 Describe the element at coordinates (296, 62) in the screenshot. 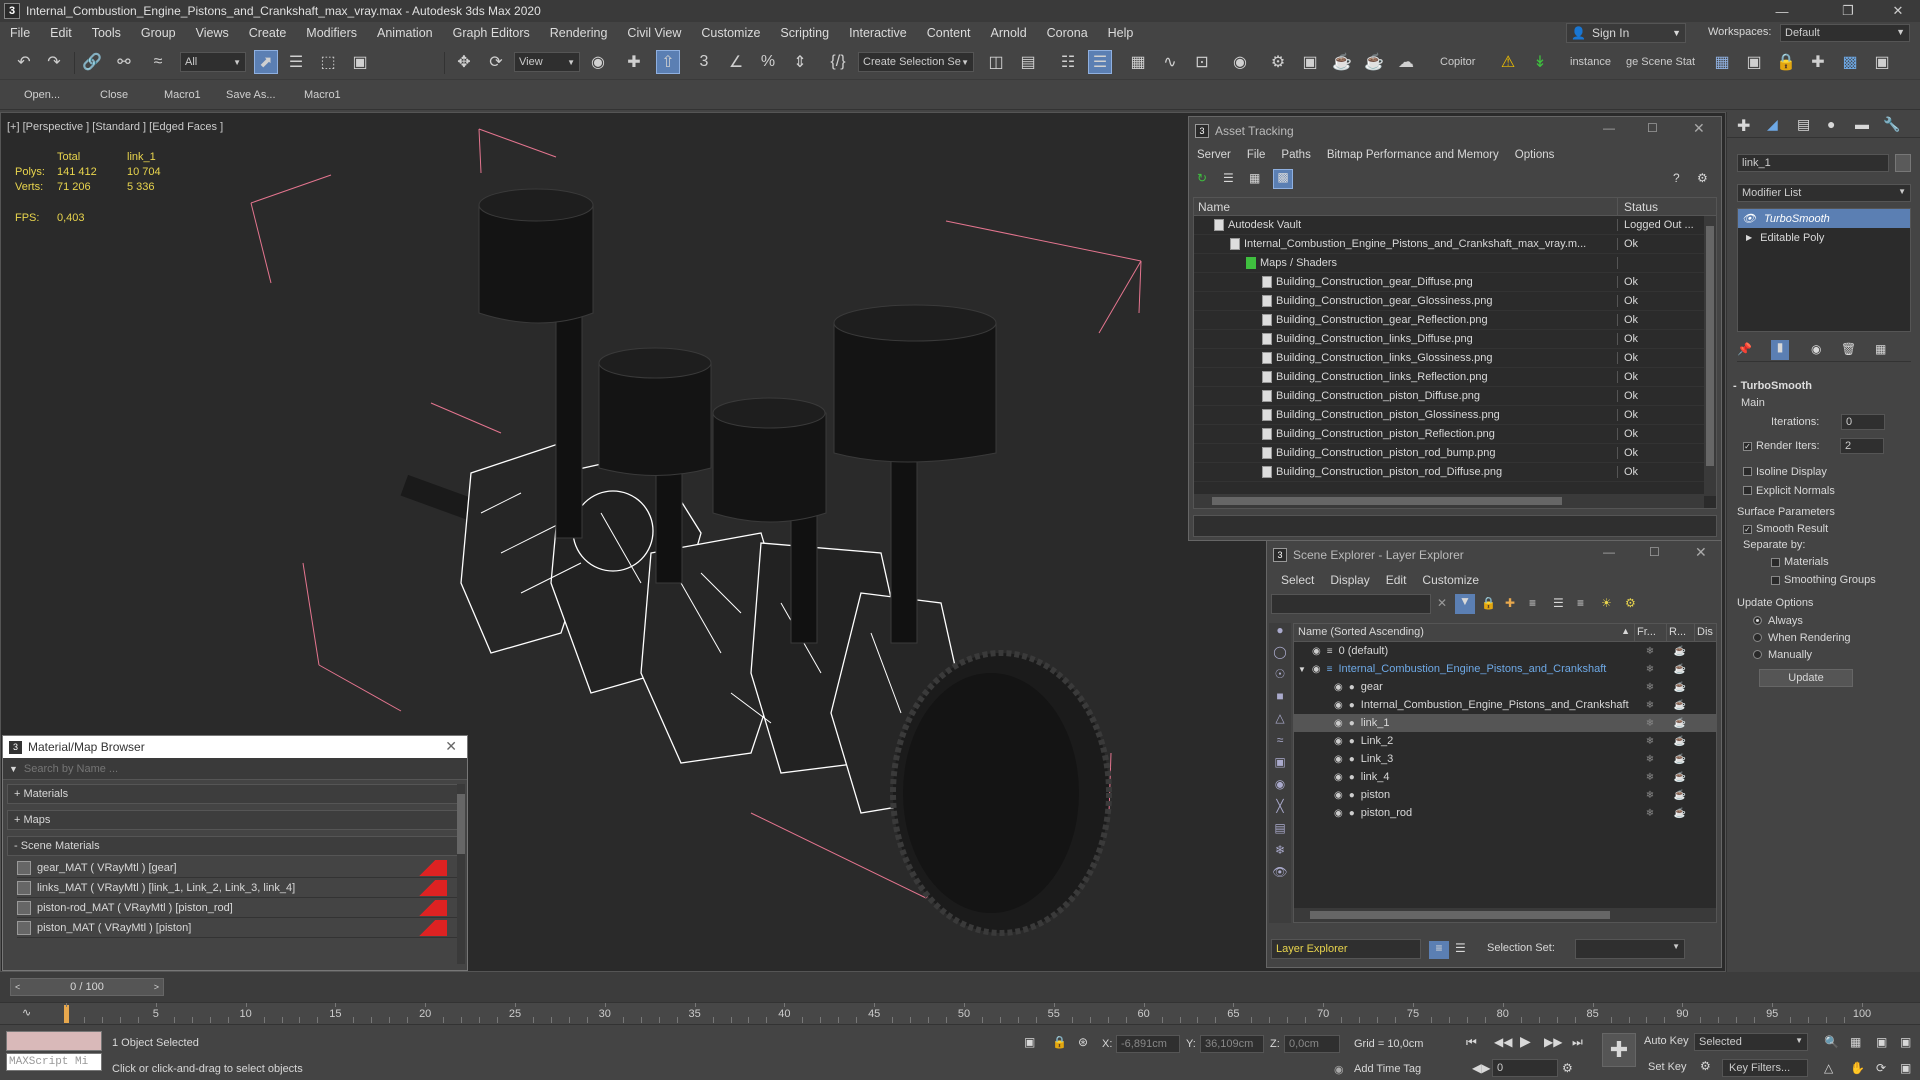

I see `select-by-name-icon: ☰` at that location.